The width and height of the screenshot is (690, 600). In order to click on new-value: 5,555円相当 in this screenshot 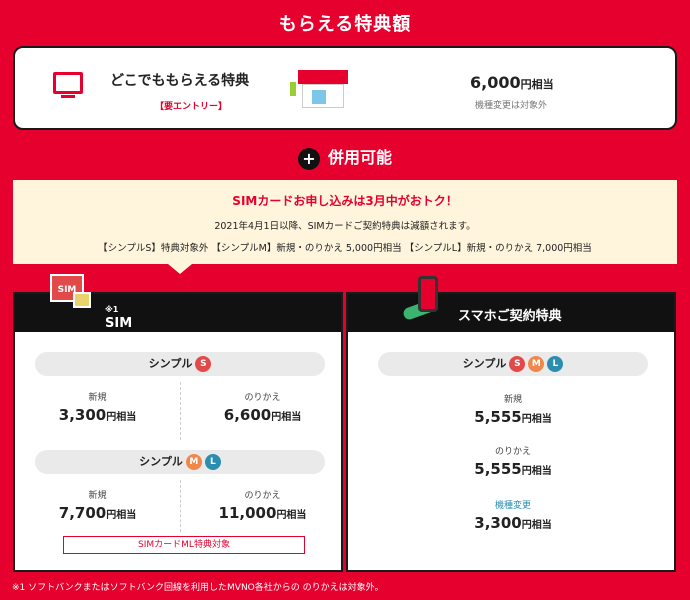, I will do `click(513, 417)`.